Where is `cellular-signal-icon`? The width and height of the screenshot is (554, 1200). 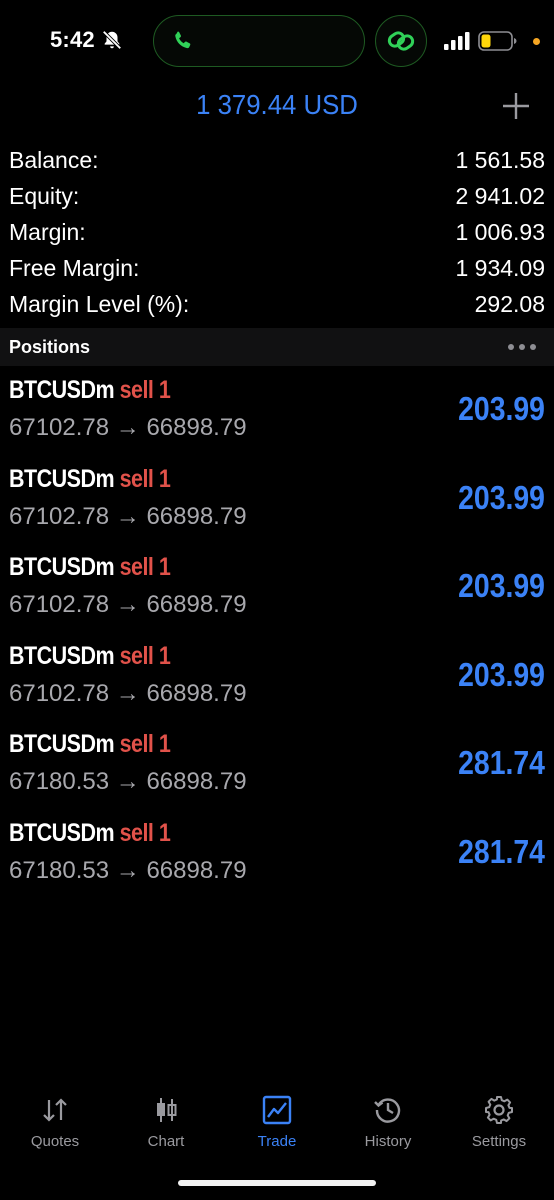 cellular-signal-icon is located at coordinates (457, 41).